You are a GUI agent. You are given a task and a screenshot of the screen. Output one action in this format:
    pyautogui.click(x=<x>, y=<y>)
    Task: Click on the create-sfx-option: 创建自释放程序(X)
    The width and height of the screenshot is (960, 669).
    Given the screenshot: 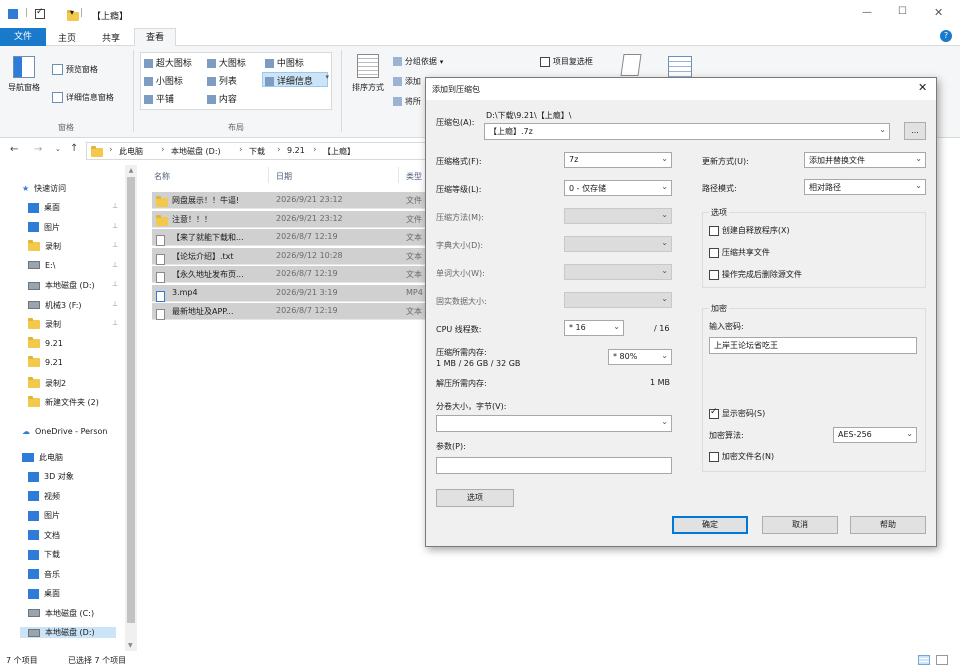 What is the action you would take?
    pyautogui.click(x=749, y=230)
    